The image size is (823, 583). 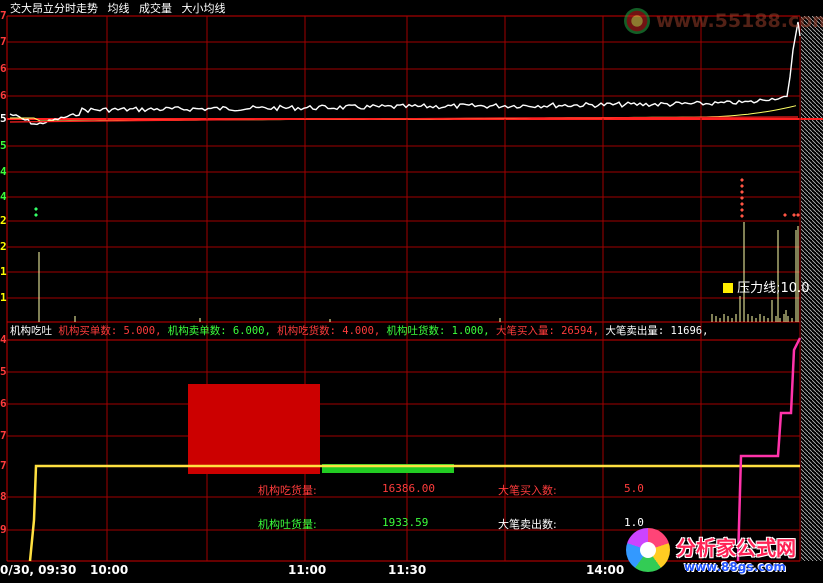 I want to click on big-buy-count-value: 5.0, so click(x=634, y=488).